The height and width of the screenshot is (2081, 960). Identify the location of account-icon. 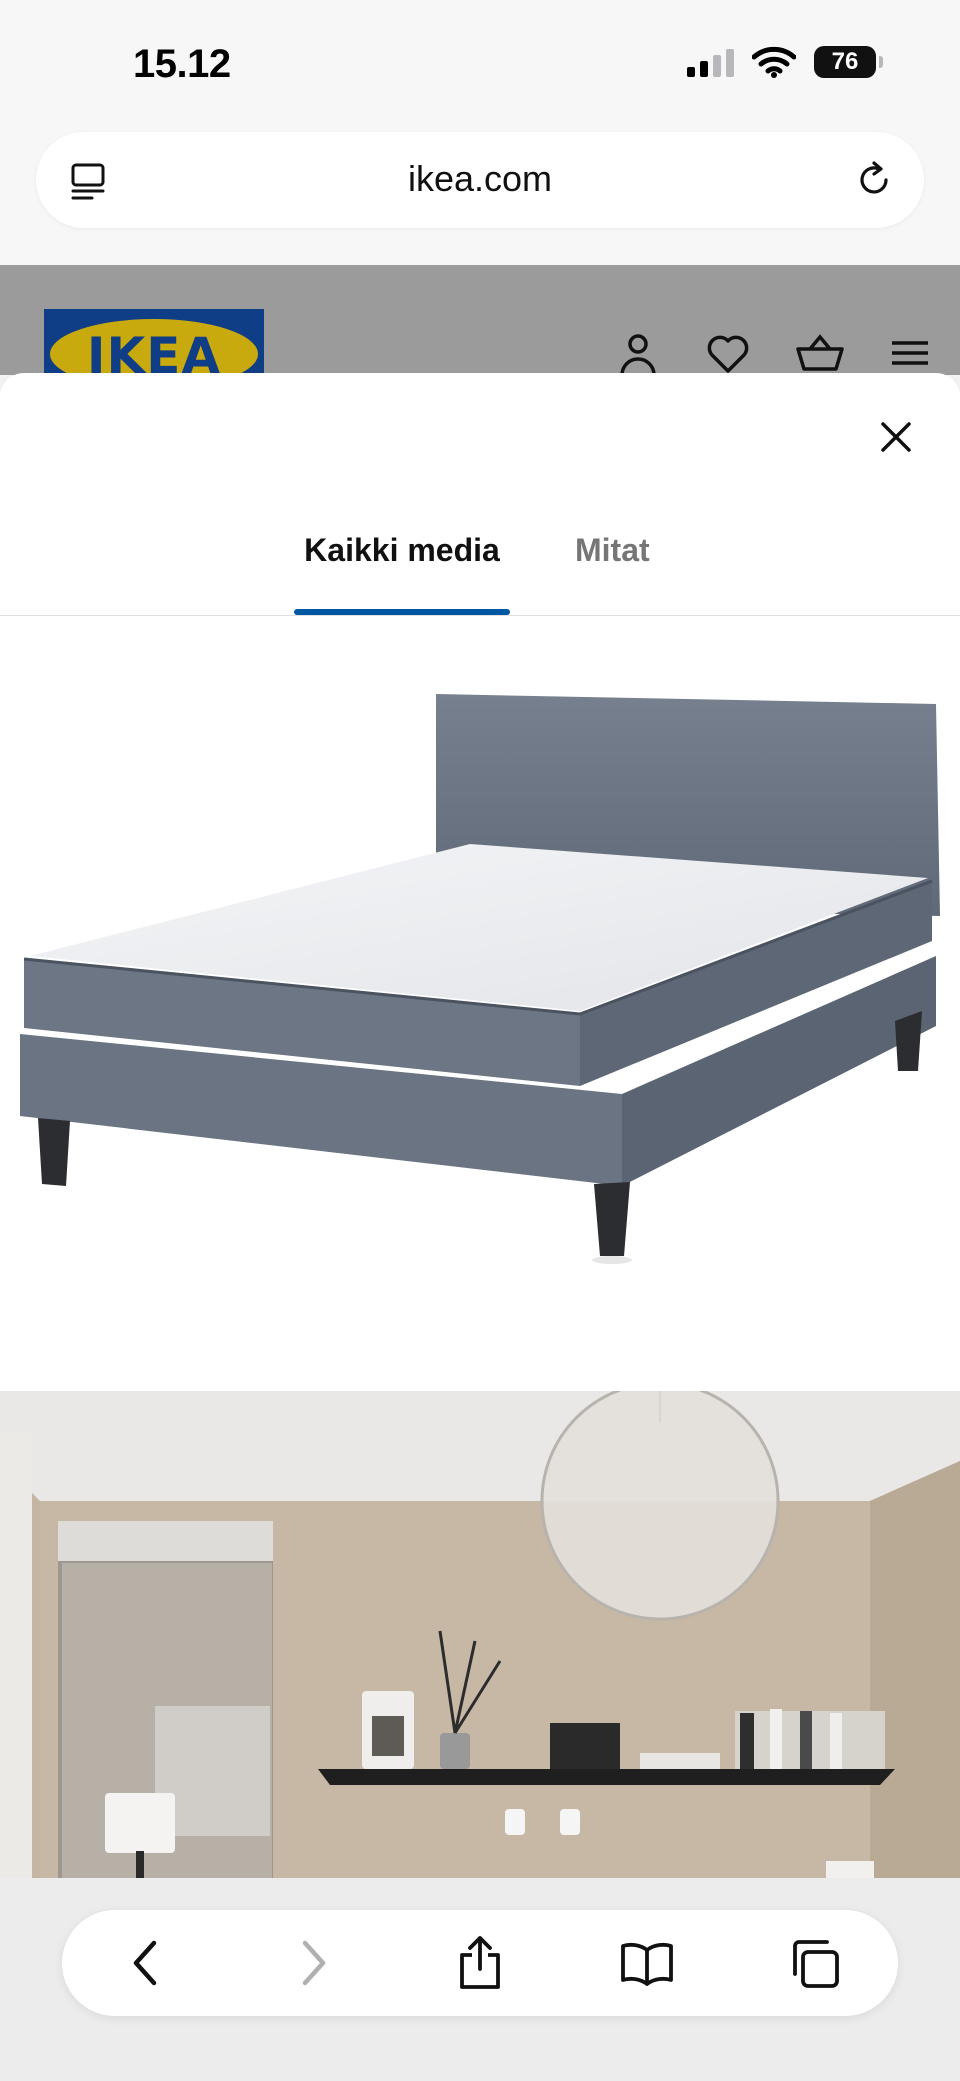
(638, 352).